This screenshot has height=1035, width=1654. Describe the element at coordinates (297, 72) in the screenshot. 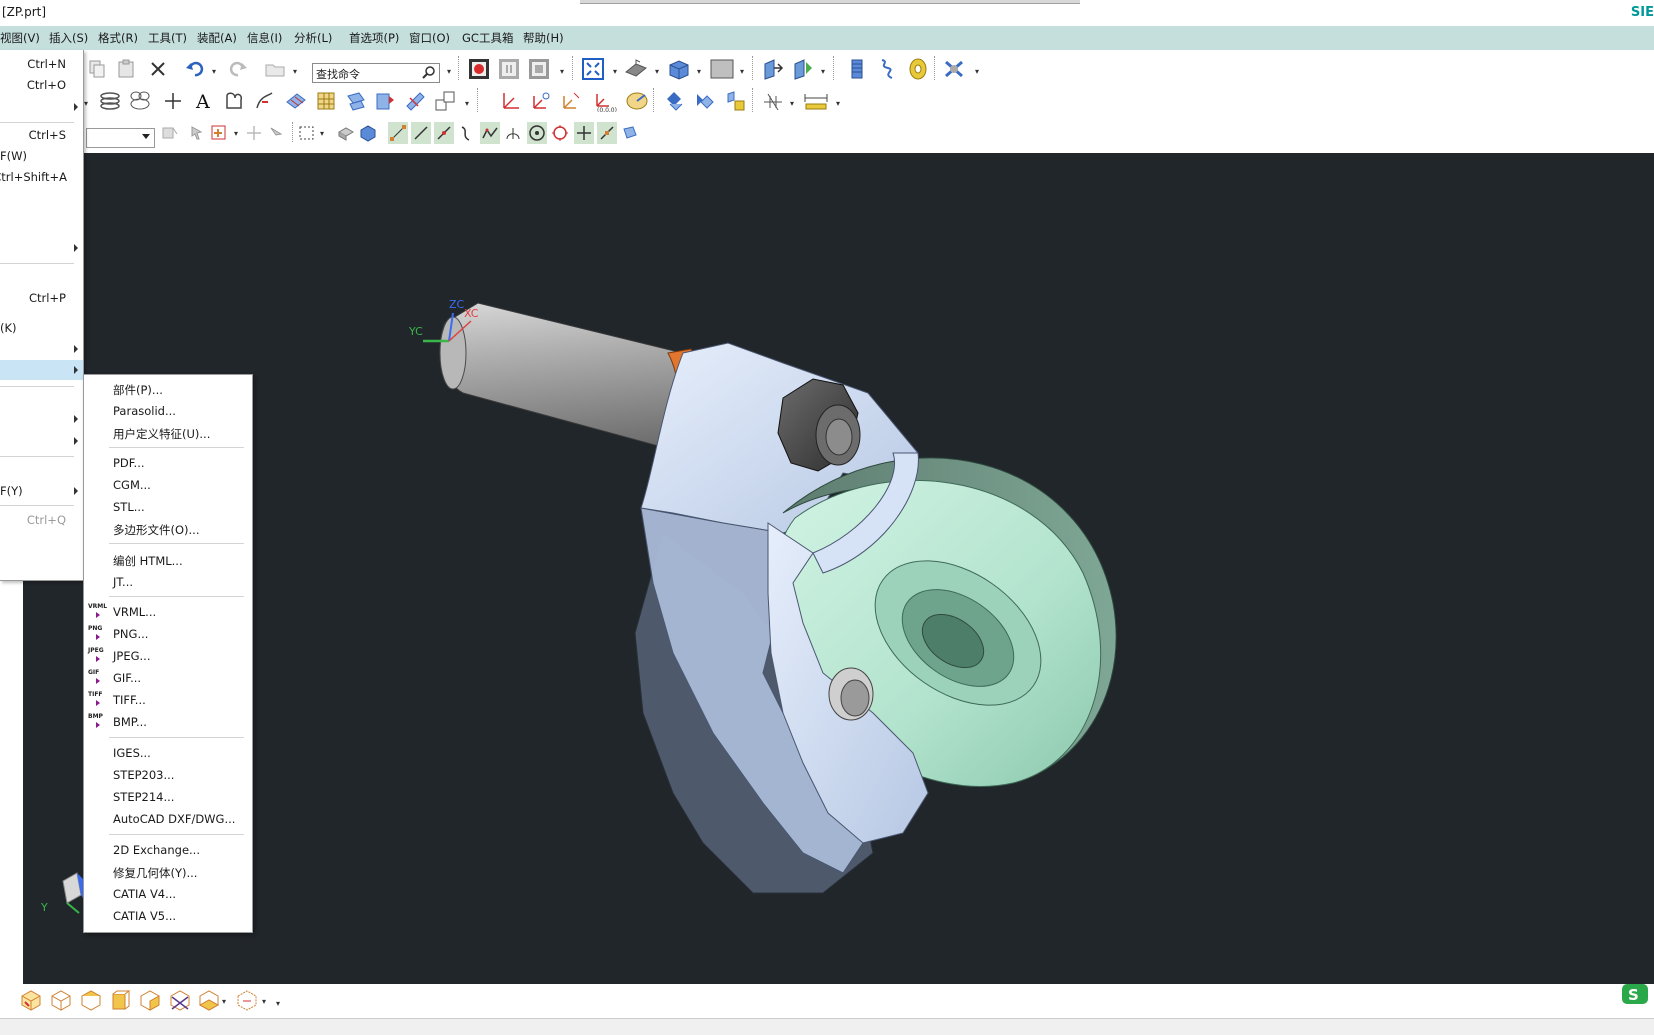

I see `open-dropdown-icon: ▾` at that location.